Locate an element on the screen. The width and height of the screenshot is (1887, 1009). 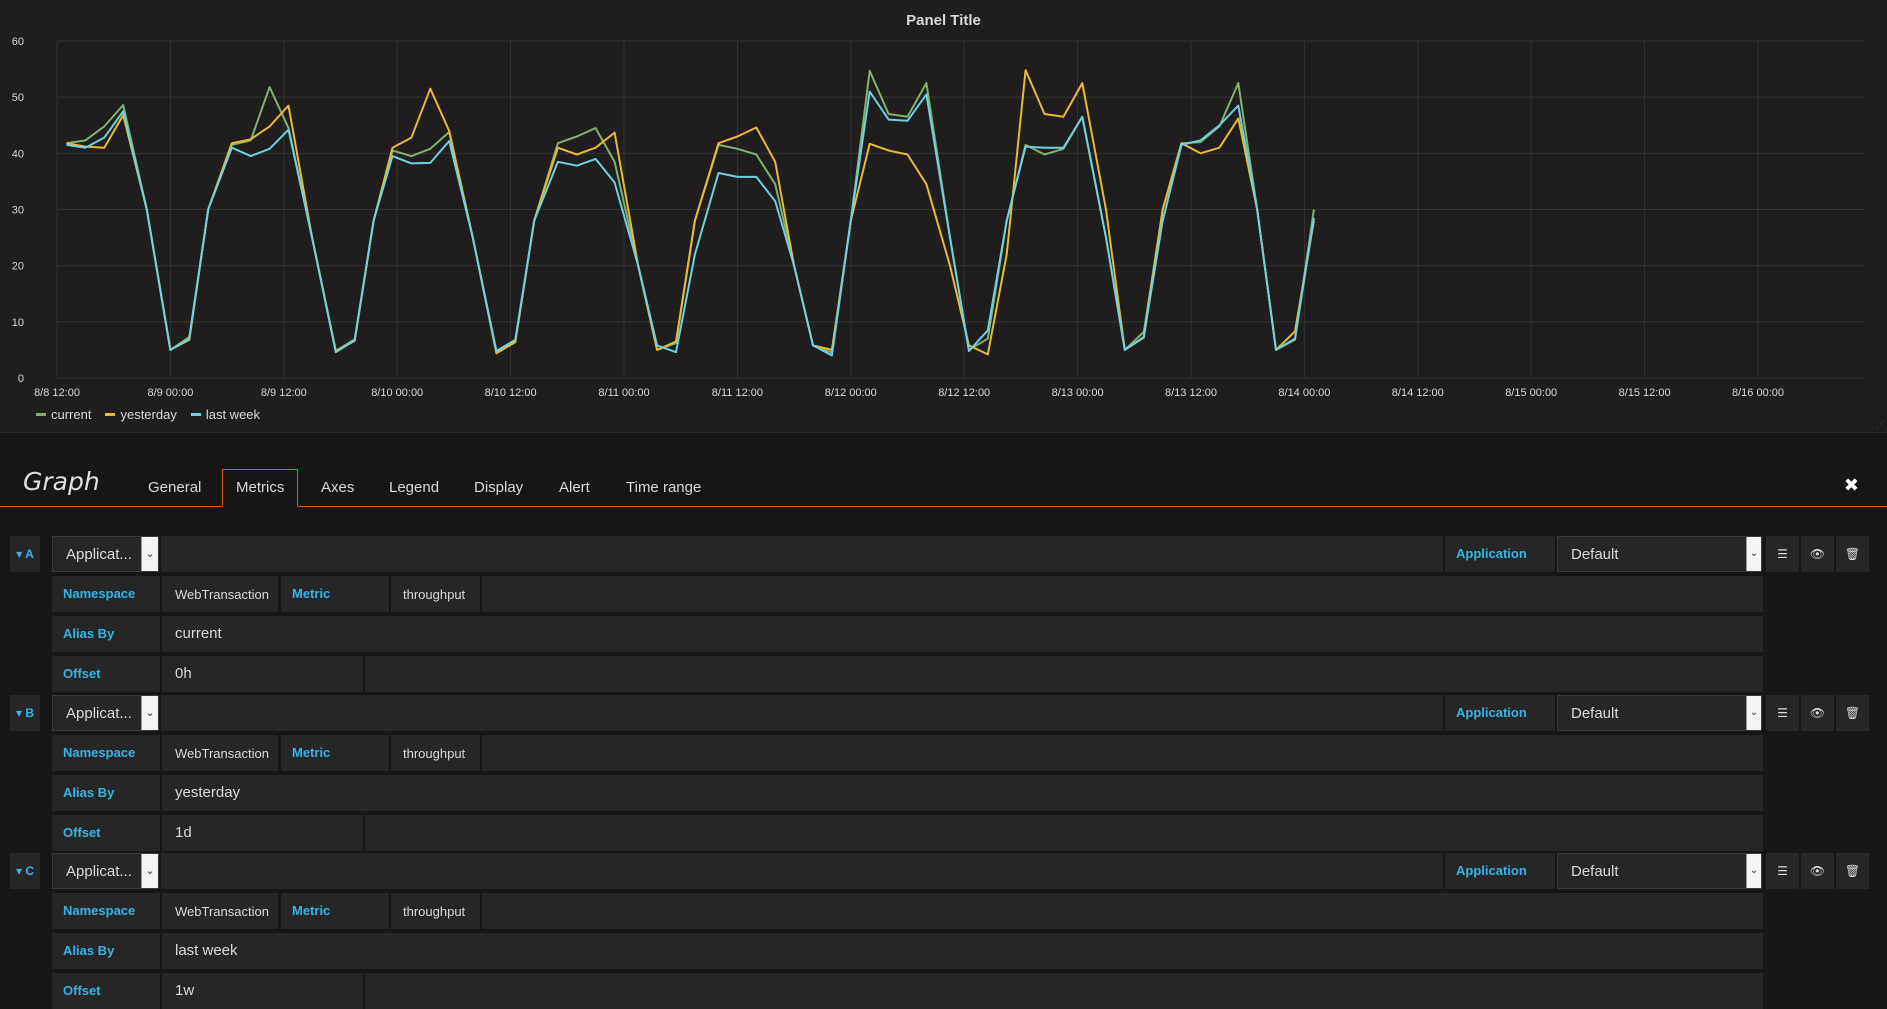
y-tick-label: 50 is located at coordinates (18, 98).